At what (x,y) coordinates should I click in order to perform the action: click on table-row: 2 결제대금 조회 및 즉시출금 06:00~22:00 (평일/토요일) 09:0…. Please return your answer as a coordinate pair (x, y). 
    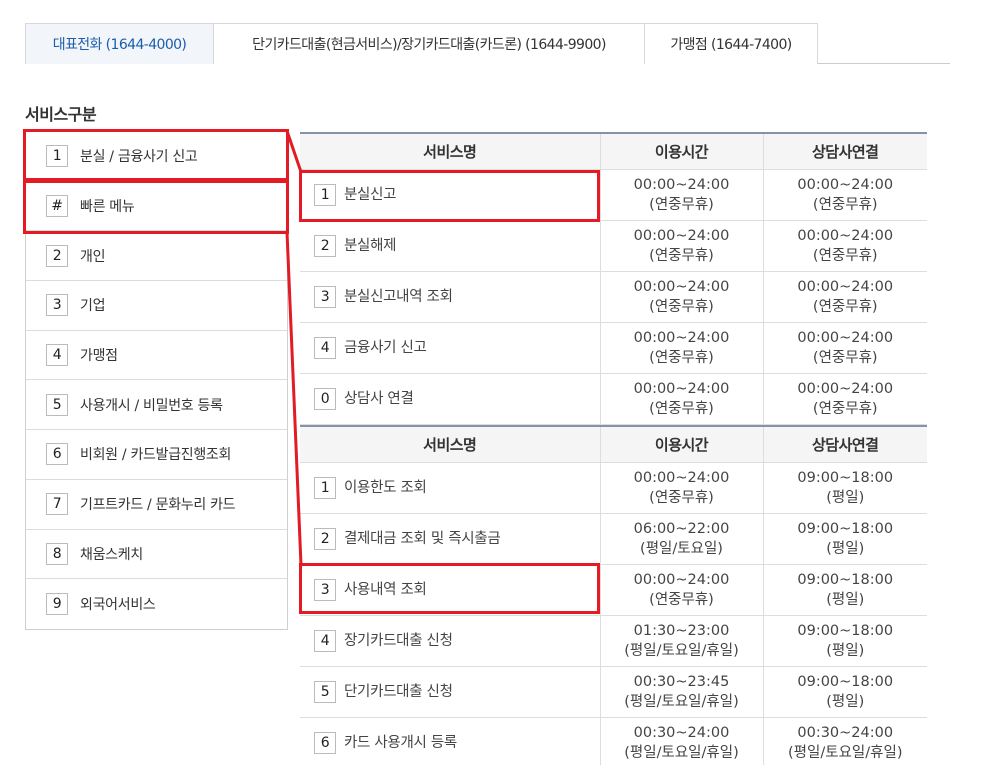
    Looking at the image, I should click on (613, 539).